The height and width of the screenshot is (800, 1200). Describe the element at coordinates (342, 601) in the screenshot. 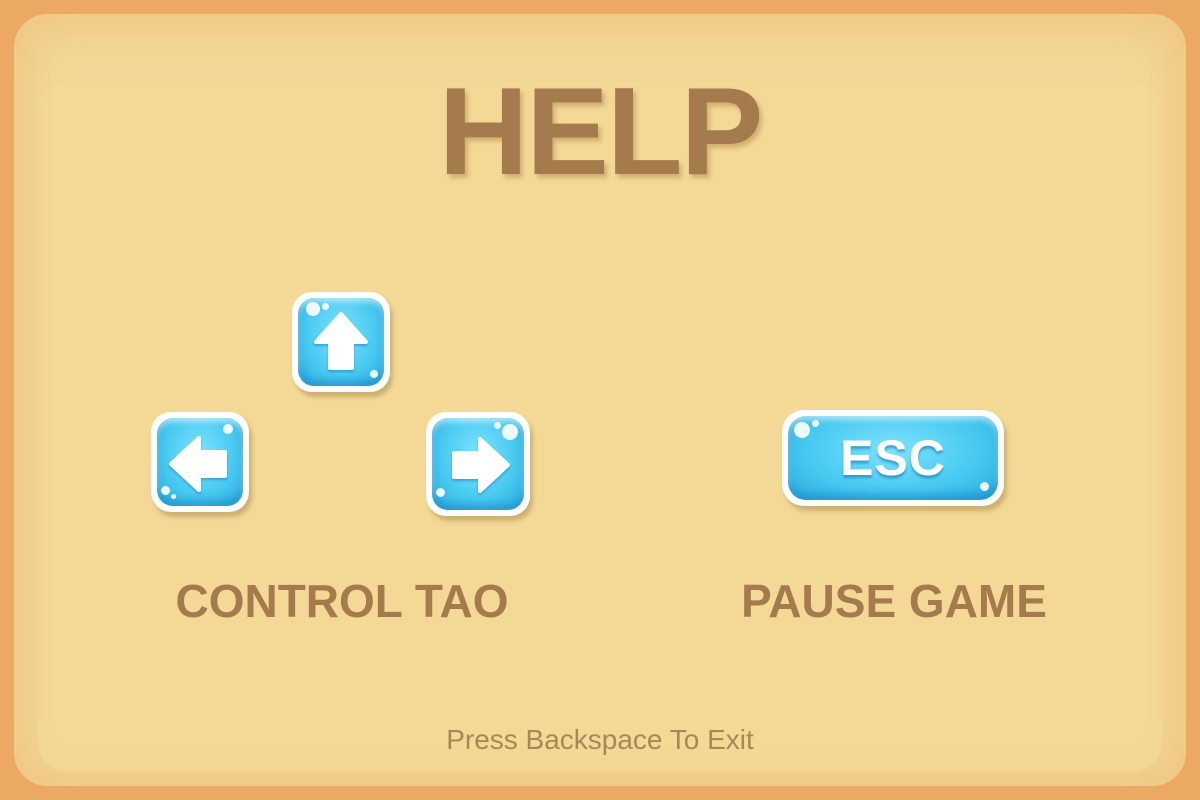

I see `control-tao-caption: CONTROL TAO` at that location.